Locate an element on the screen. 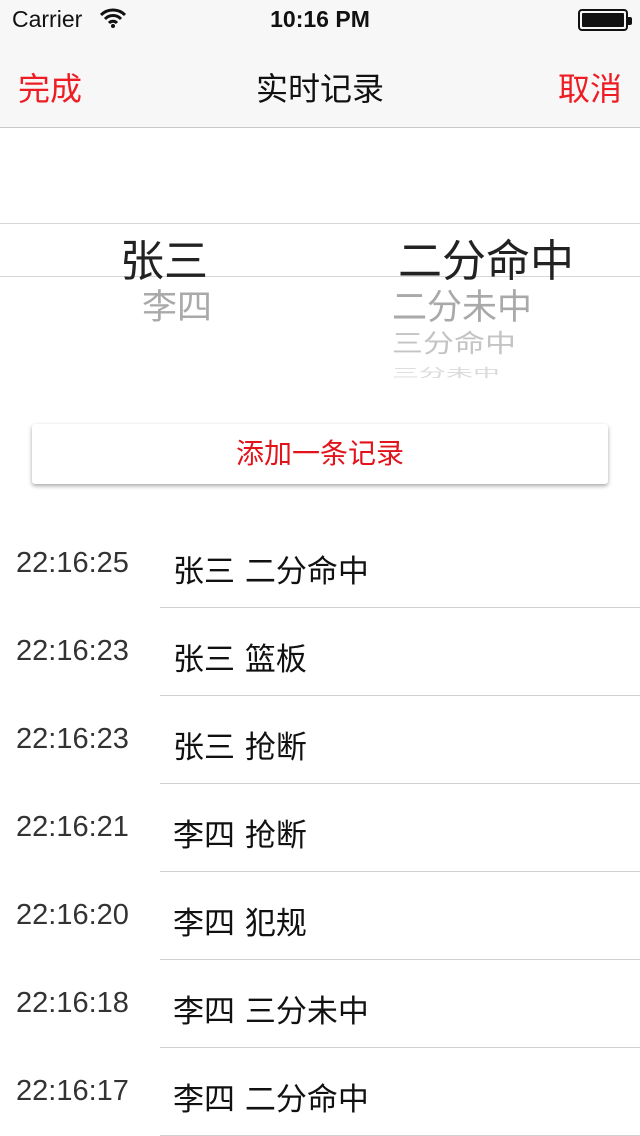  record-row: 22:16:18 李四 三分未中 is located at coordinates (320, 1004).